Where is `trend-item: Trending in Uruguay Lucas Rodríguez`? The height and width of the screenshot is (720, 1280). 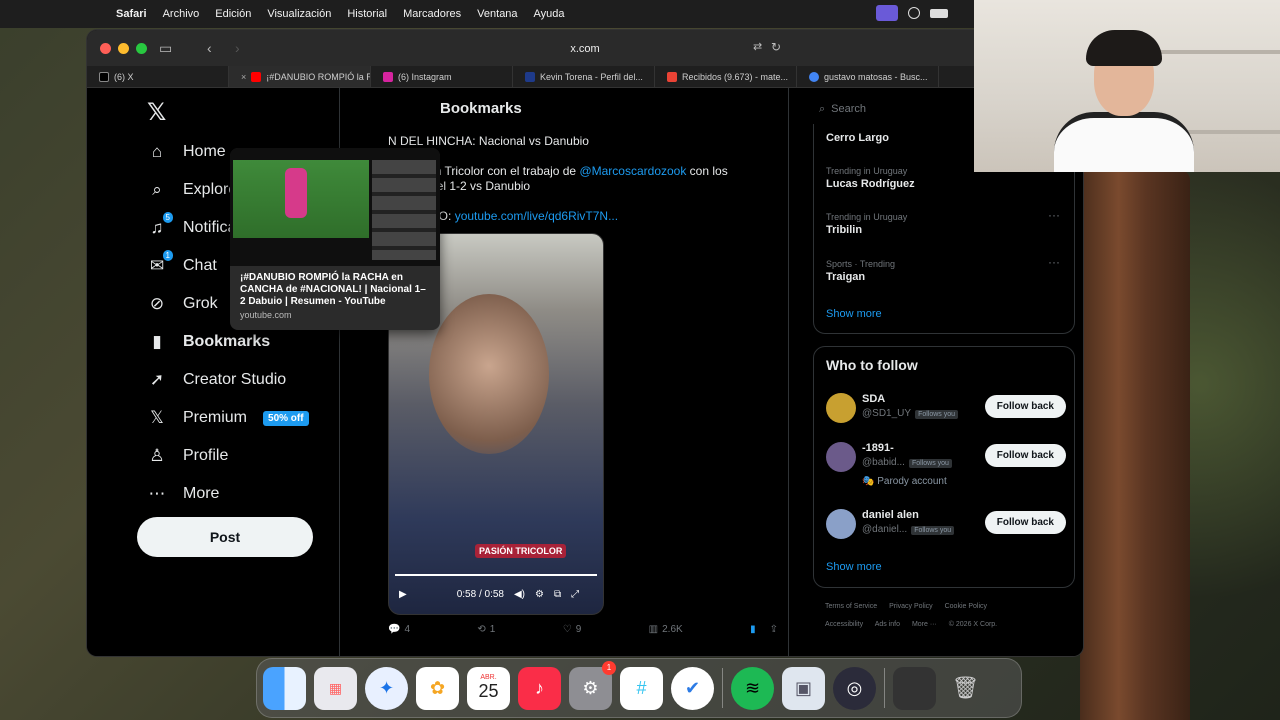
trend-item: Trending in Uruguay Lucas Rodríguez is located at coordinates (870, 178).